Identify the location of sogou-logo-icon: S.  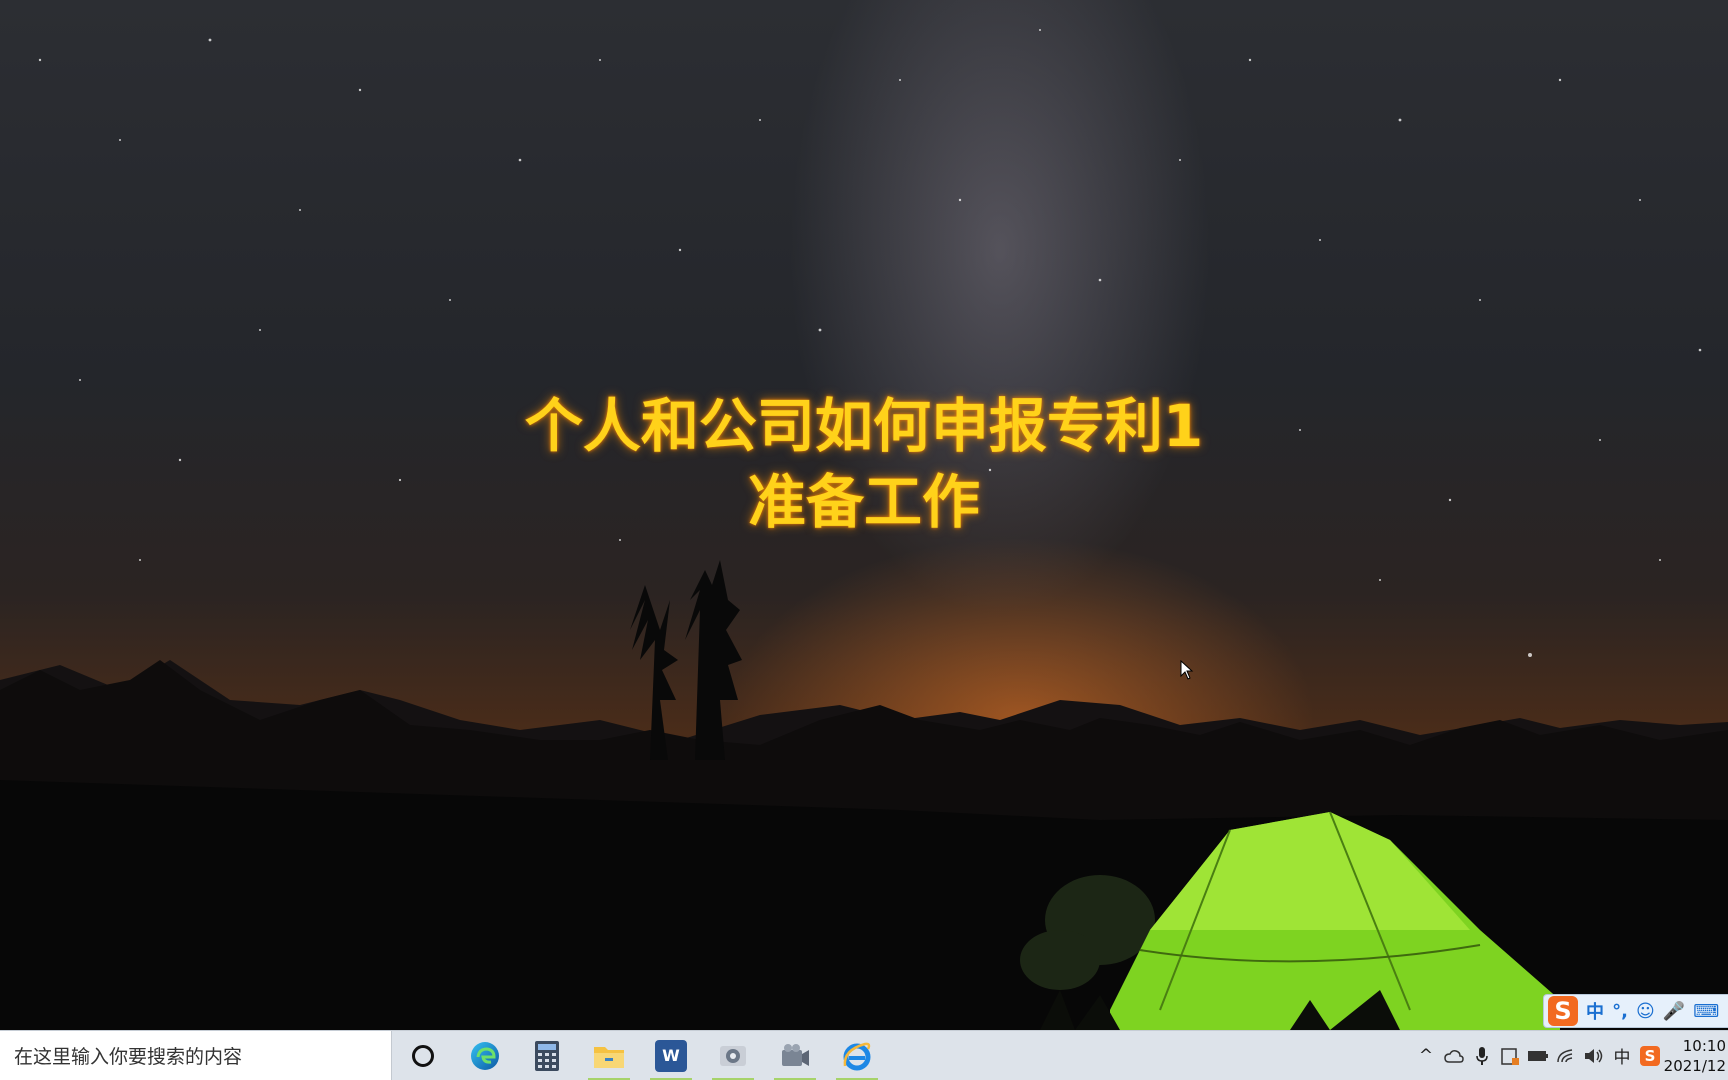
(1563, 1011).